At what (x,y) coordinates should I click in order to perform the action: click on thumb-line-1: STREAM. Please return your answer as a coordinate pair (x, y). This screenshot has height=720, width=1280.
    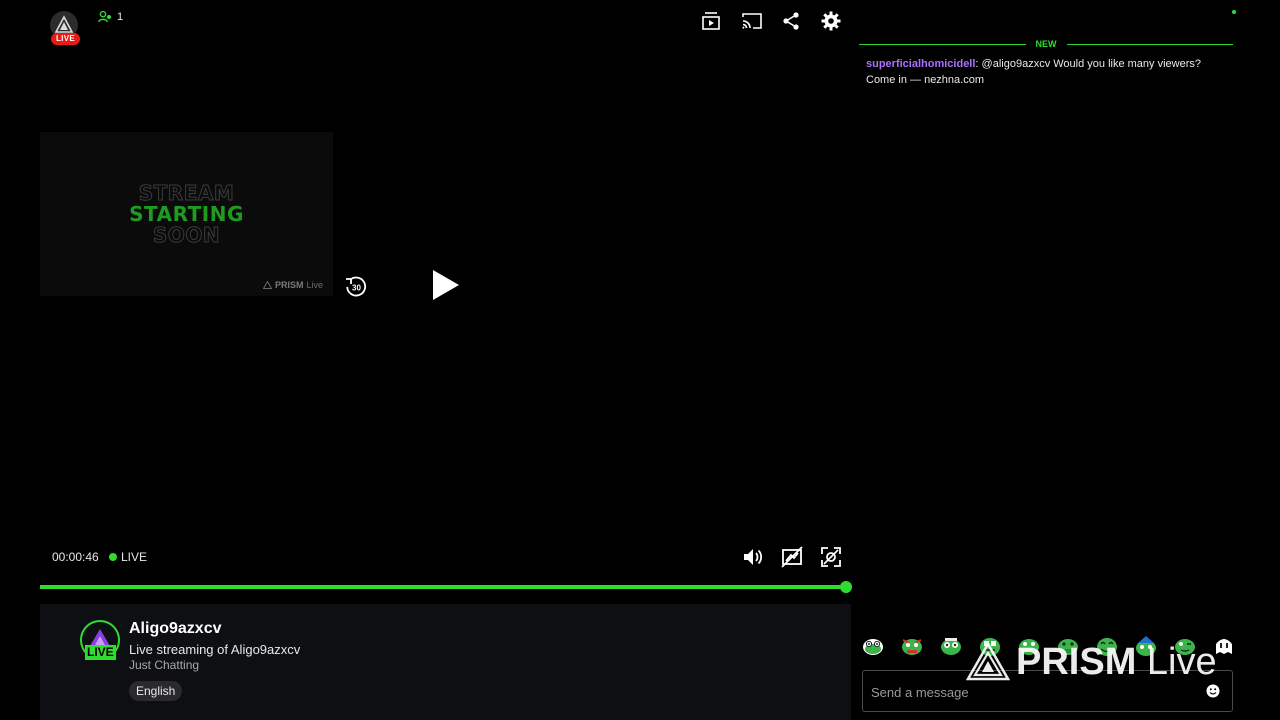
    Looking at the image, I should click on (186, 192).